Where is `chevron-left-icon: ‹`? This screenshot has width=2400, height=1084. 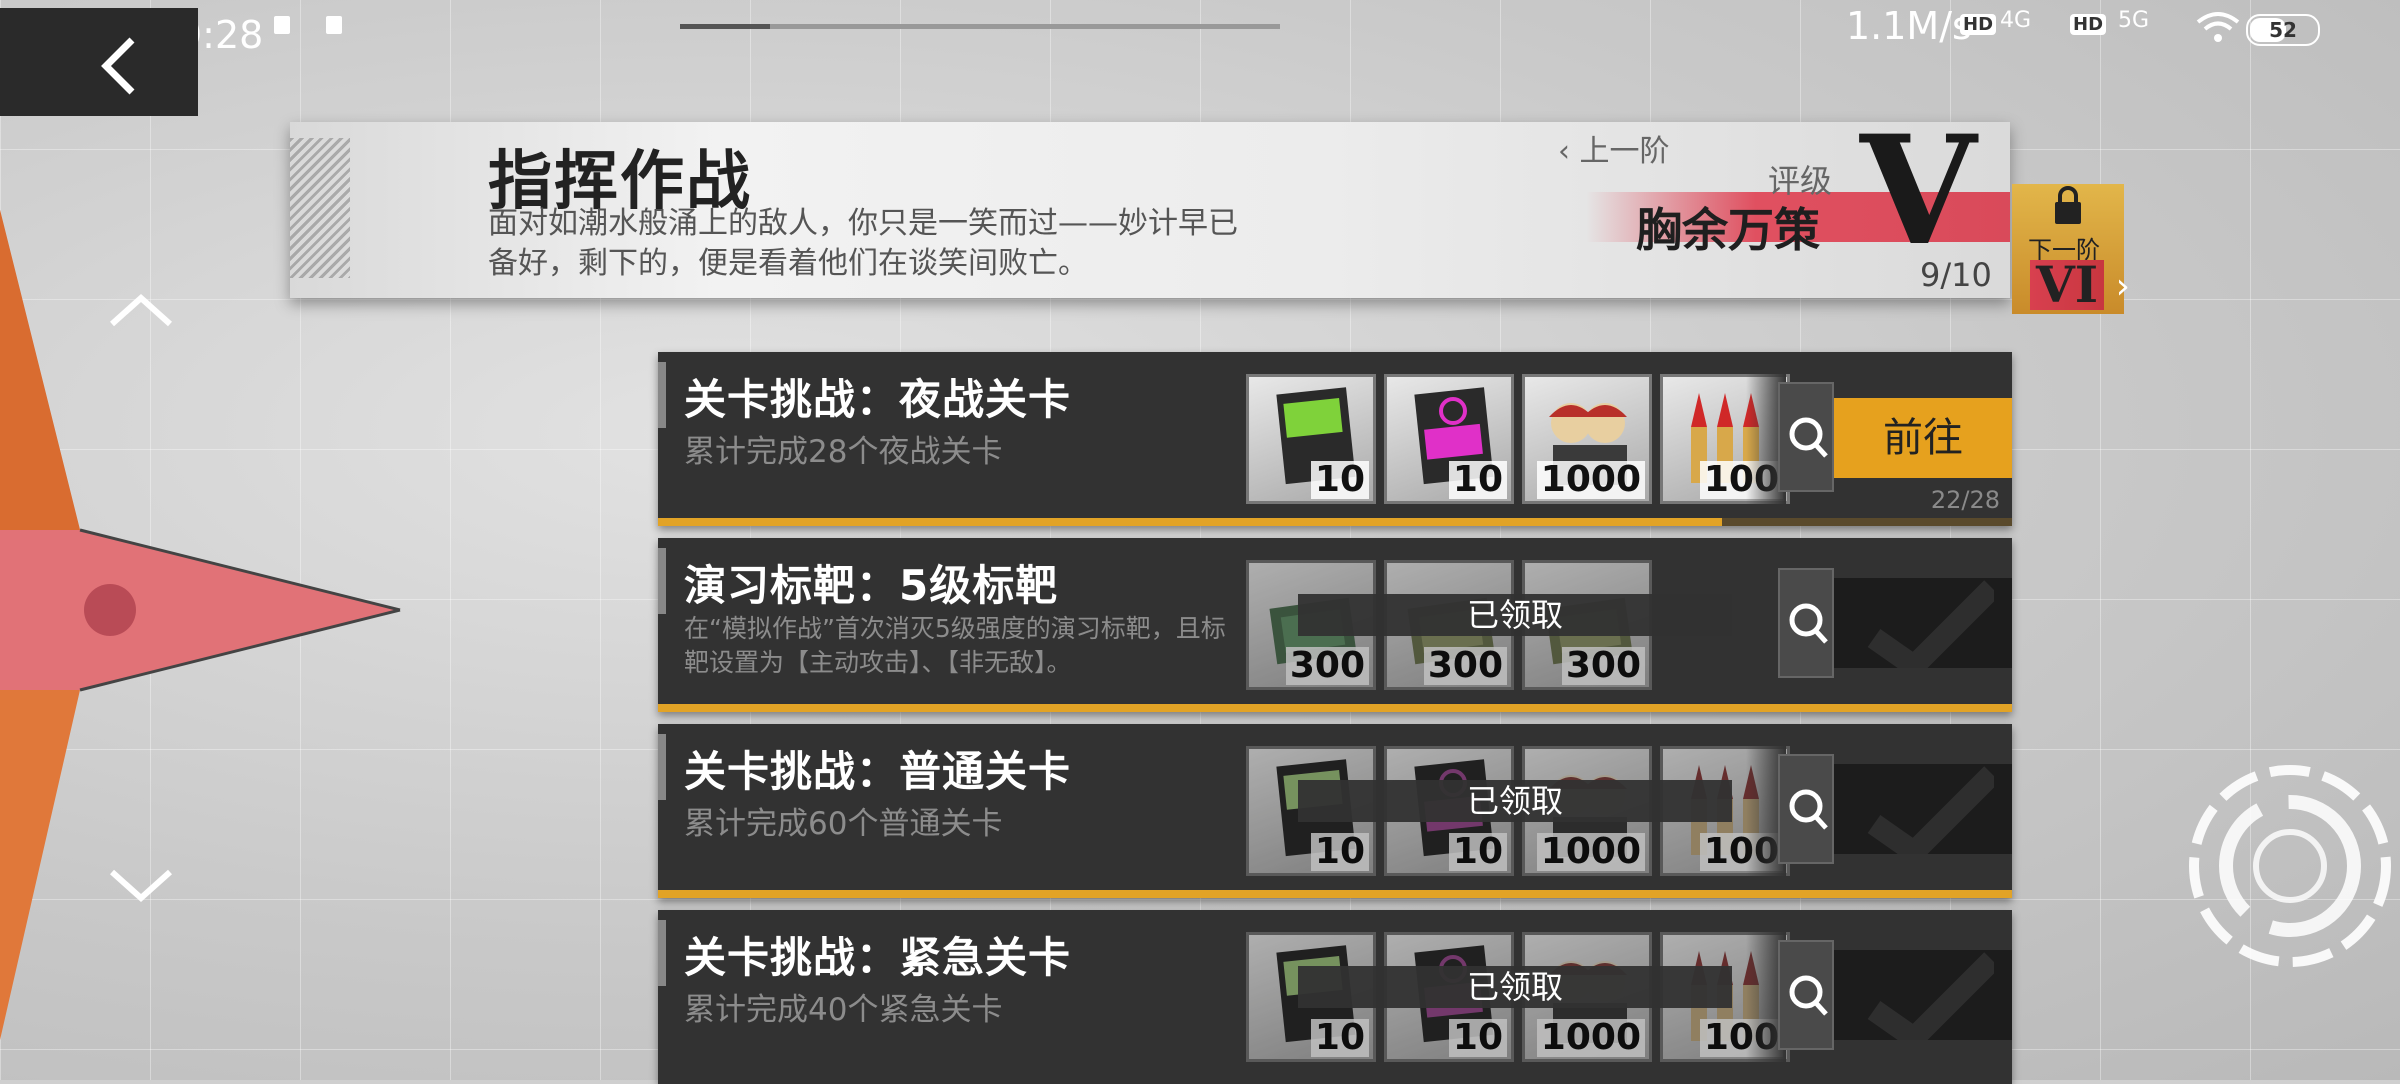
chevron-left-icon: ‹ is located at coordinates (1564, 151).